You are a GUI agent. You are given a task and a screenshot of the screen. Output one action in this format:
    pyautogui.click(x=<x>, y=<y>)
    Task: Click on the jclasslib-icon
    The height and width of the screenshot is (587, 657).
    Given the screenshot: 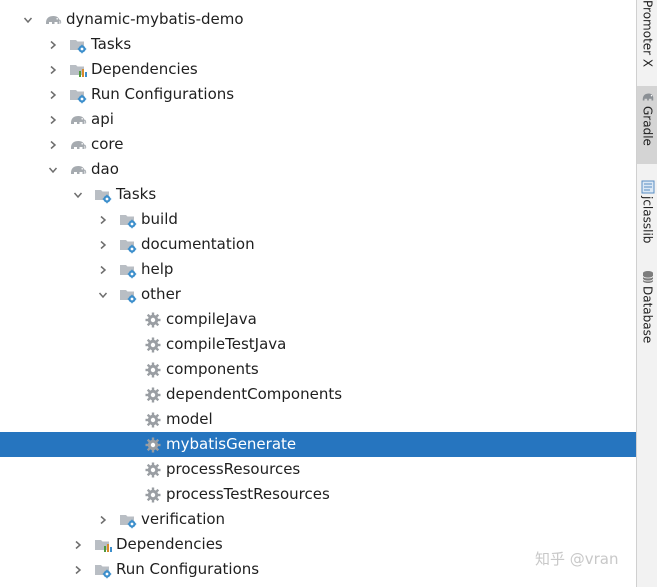 What is the action you would take?
    pyautogui.click(x=648, y=187)
    